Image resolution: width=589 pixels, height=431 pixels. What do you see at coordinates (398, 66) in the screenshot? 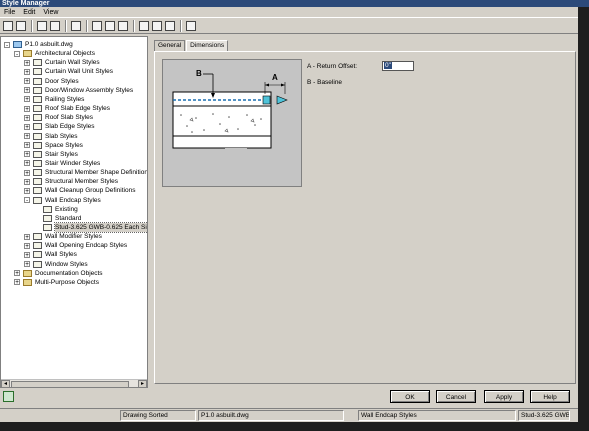
I see `return-offset-input: 0"` at bounding box center [398, 66].